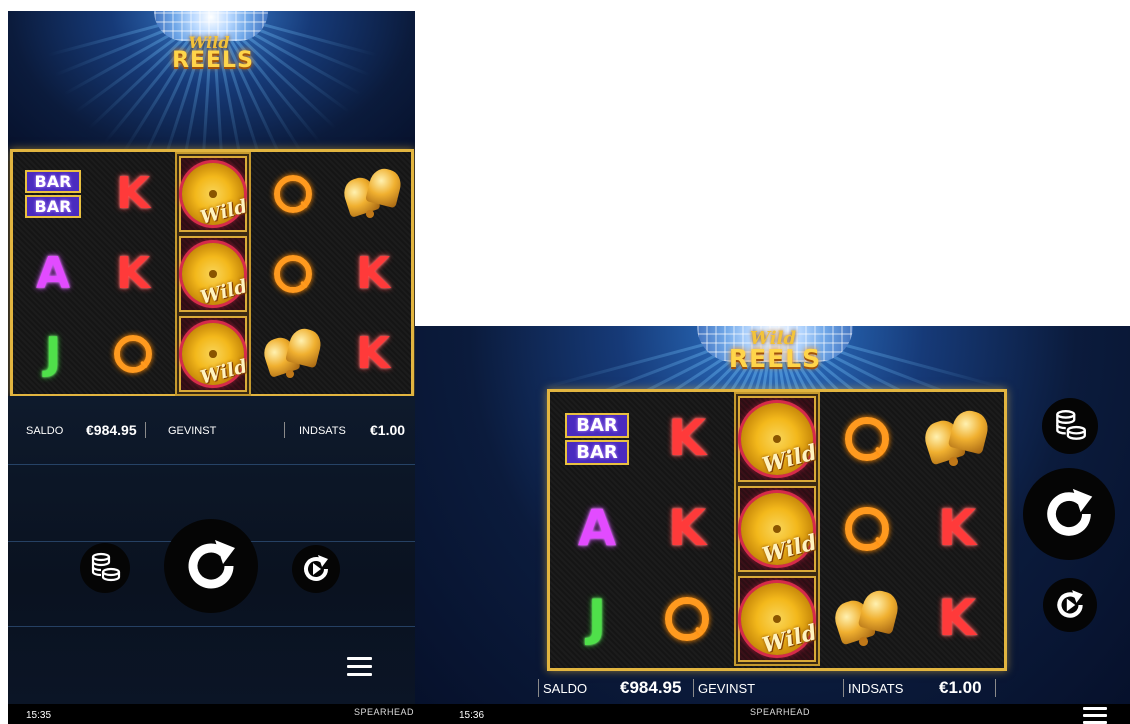 The image size is (1130, 724). I want to click on symbol-j: J, so click(597, 619).